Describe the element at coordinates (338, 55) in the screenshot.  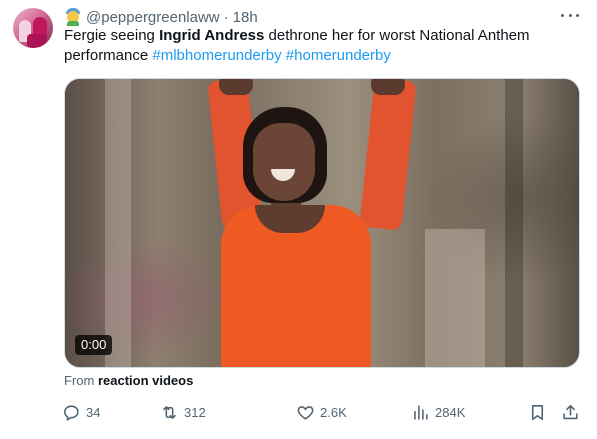
I see `hashtag-homerunderby: #homerunderby` at that location.